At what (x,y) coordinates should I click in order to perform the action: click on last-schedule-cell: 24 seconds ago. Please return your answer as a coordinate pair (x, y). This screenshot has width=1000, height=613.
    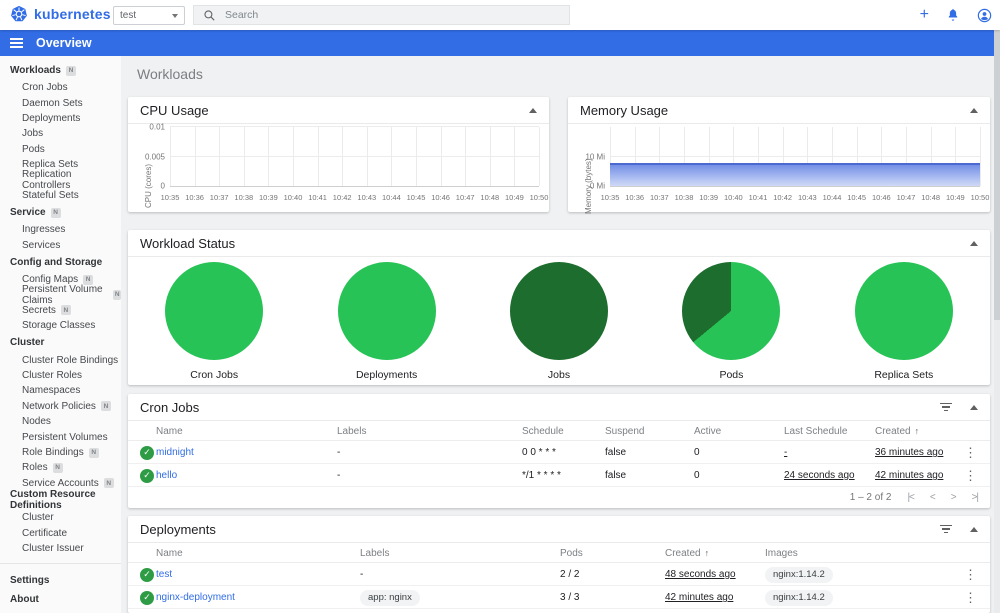
    Looking at the image, I should click on (819, 475).